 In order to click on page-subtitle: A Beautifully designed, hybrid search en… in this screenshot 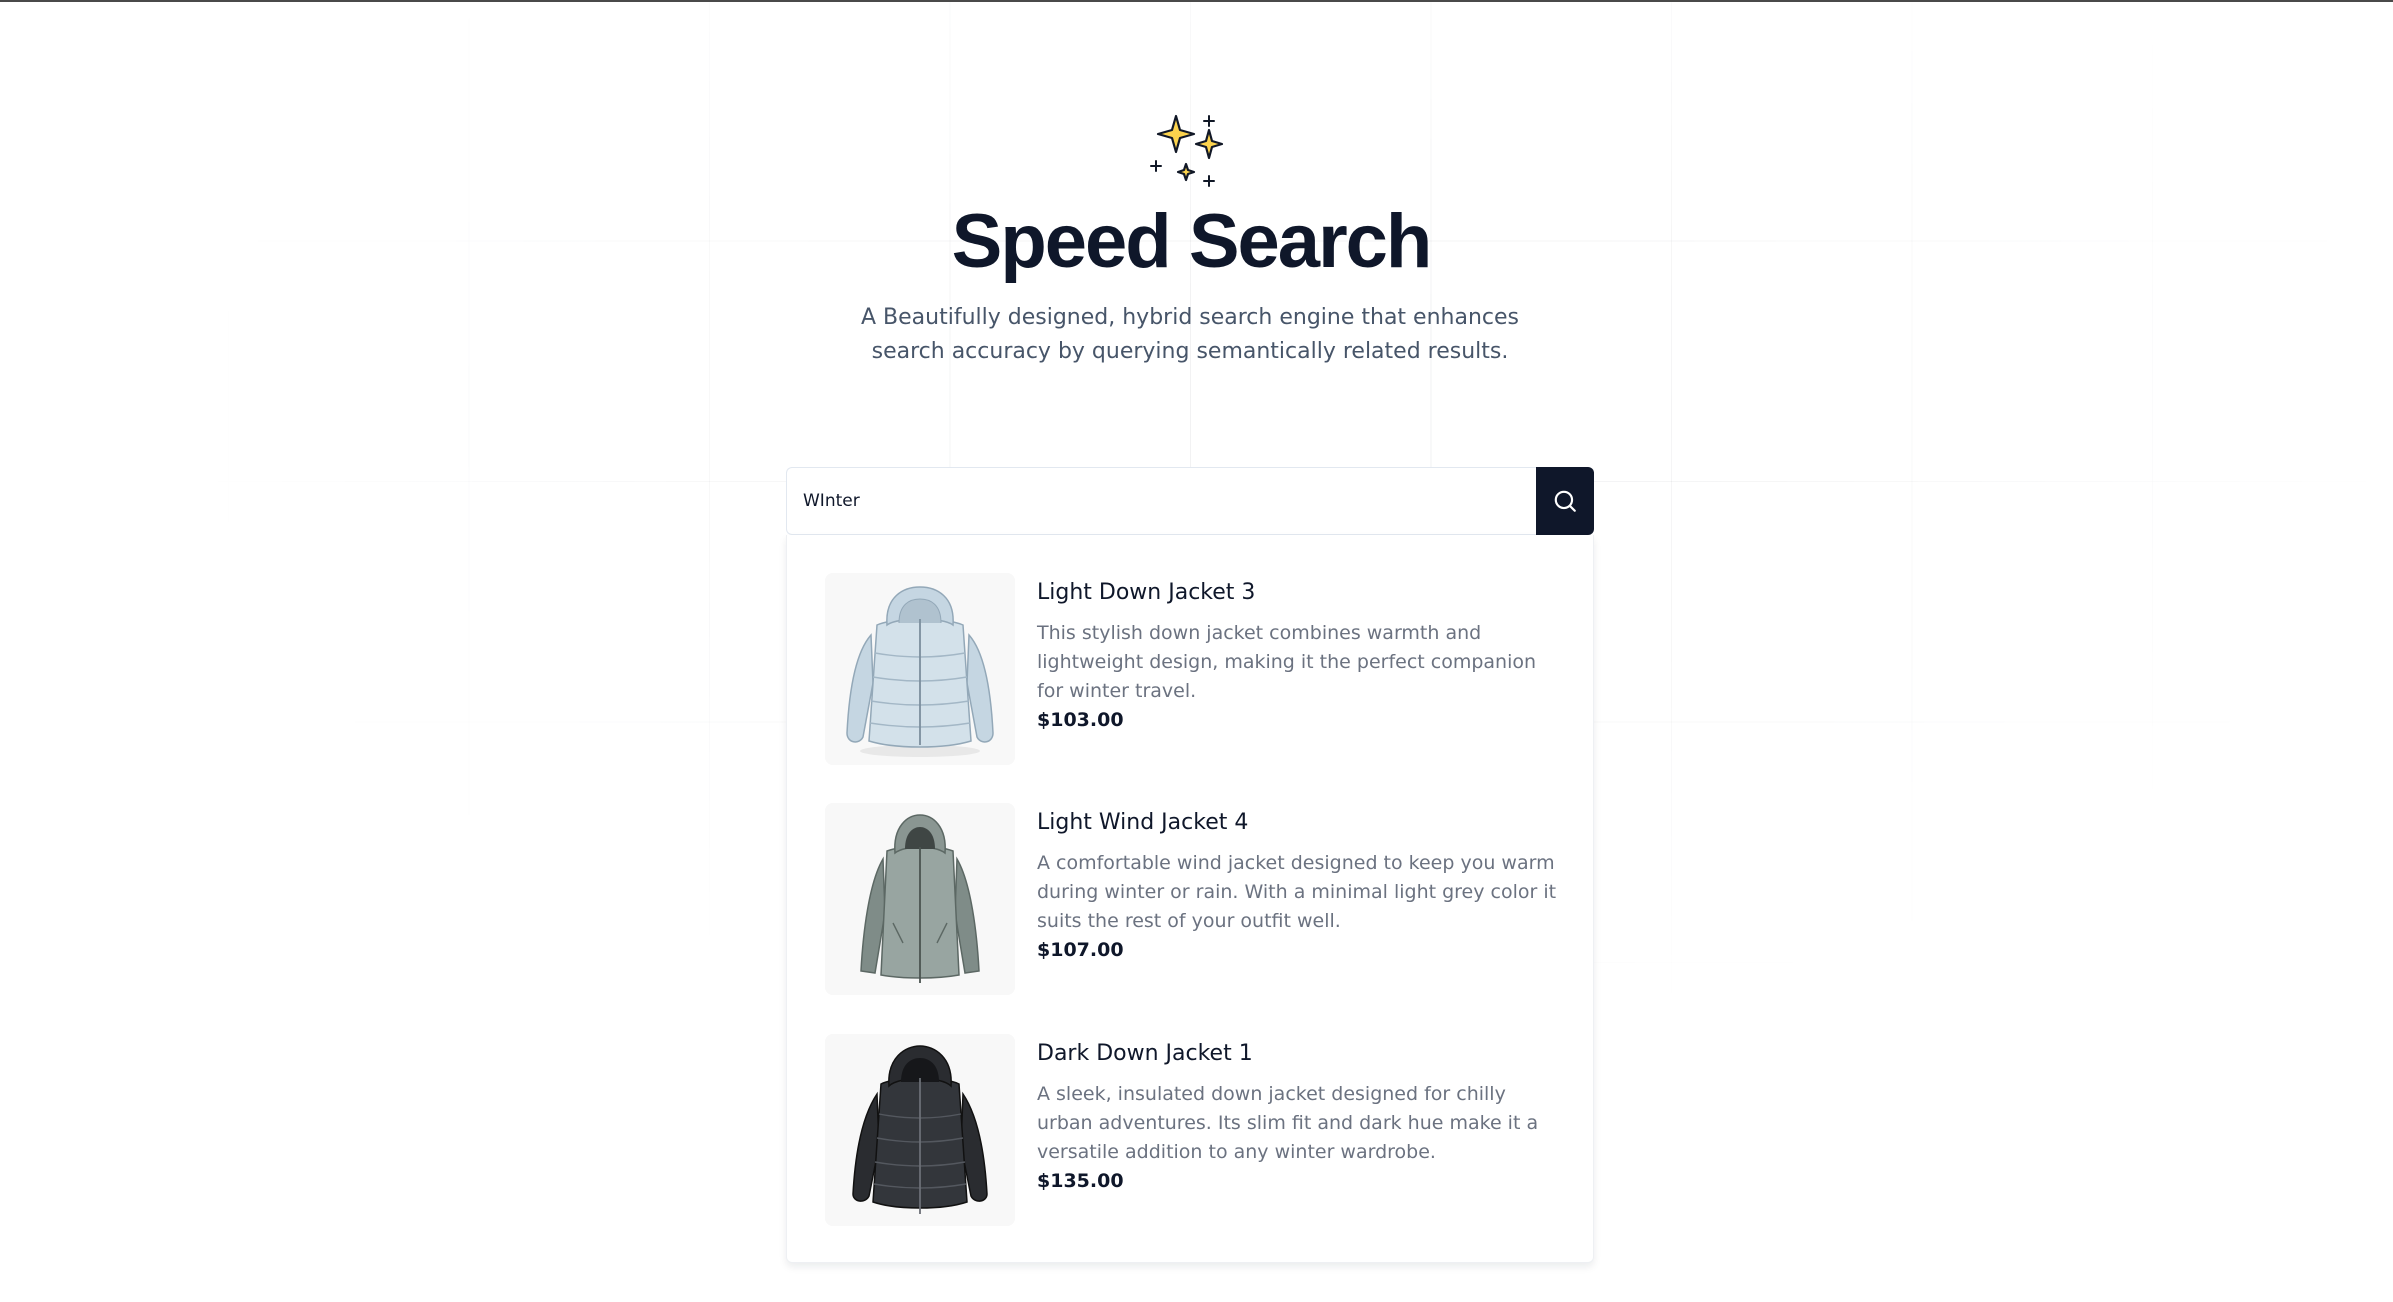, I will do `click(1190, 334)`.